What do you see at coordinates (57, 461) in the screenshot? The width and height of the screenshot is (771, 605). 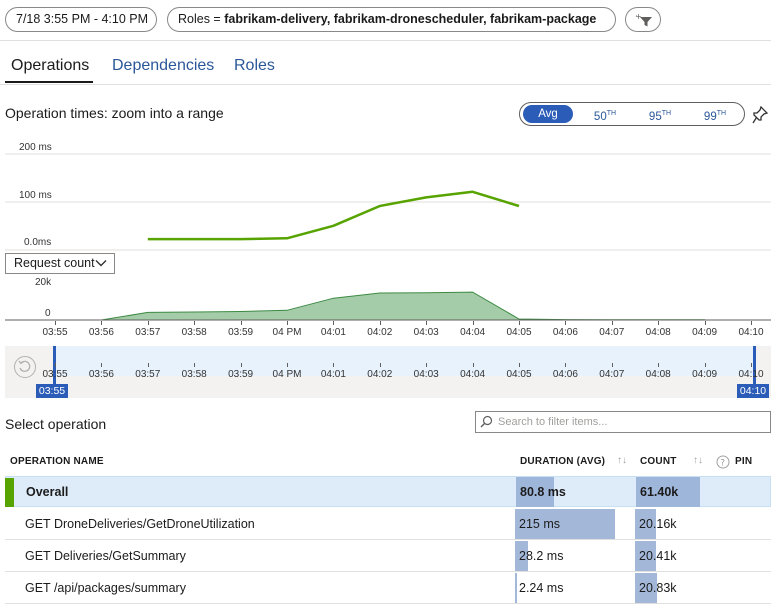 I see `column-header-operation-name: OPERATION NAME` at bounding box center [57, 461].